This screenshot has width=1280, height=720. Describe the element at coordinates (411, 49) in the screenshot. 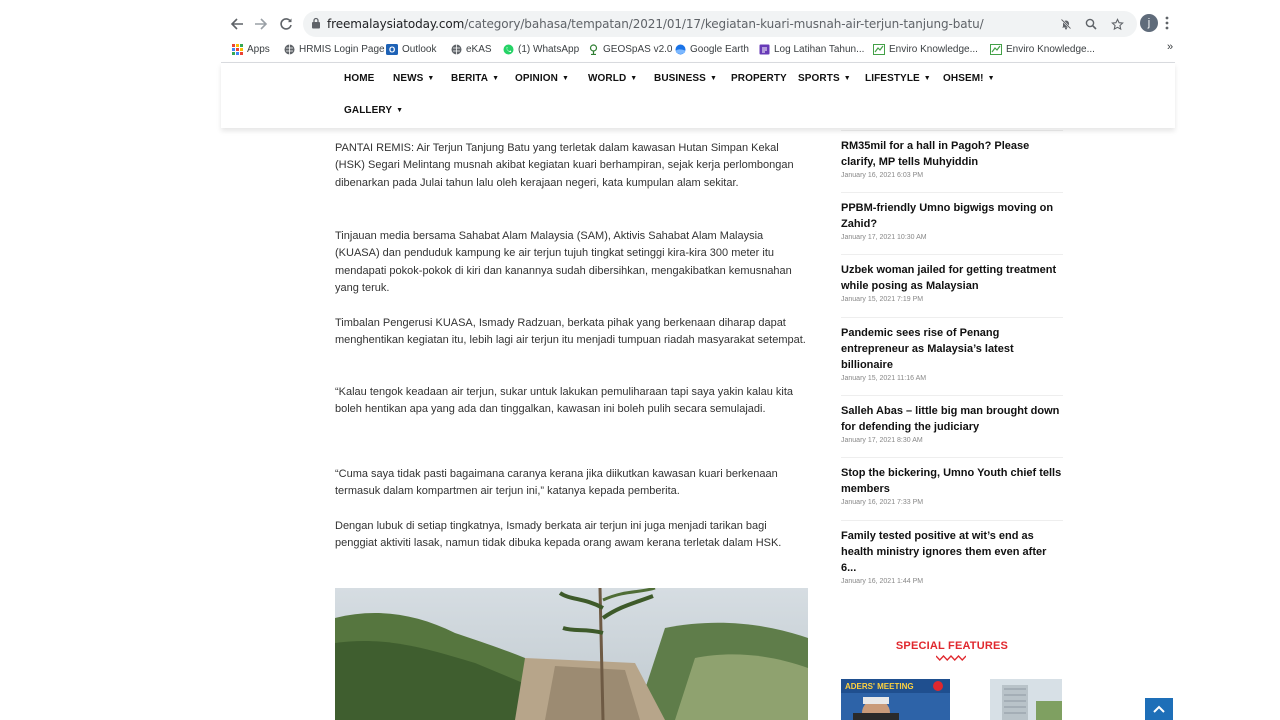

I see `bookmark-outlook: O Outlook` at that location.